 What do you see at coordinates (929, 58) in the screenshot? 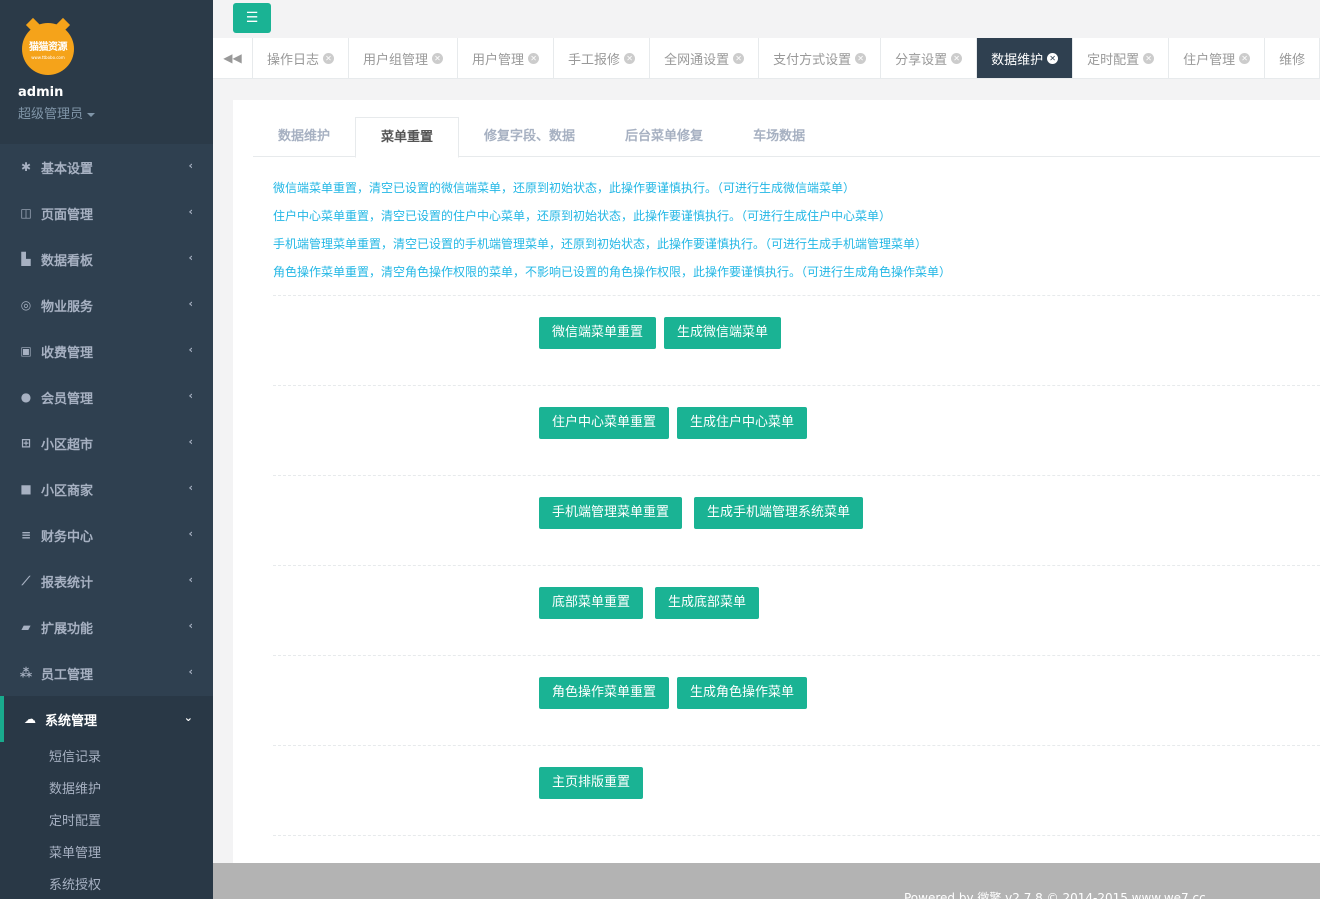
I see `page-tab: 分享设置 ✕` at bounding box center [929, 58].